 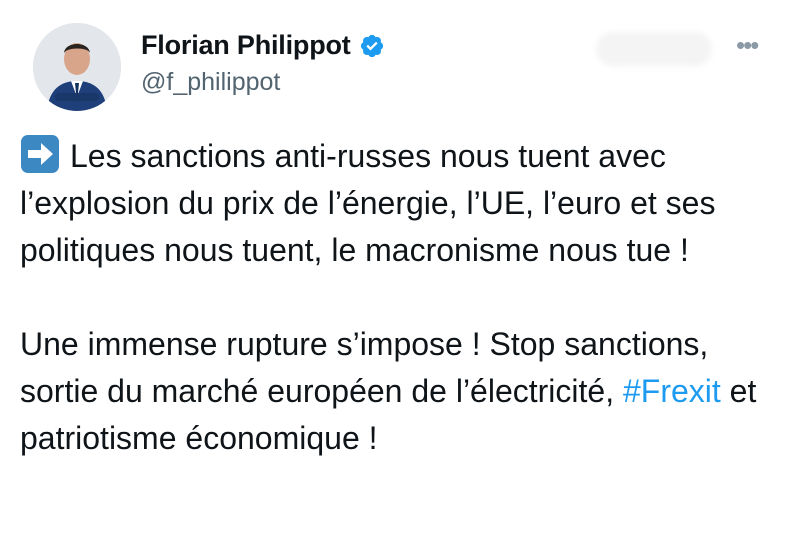 I want to click on author-name: Florian Philippot, so click(x=246, y=45).